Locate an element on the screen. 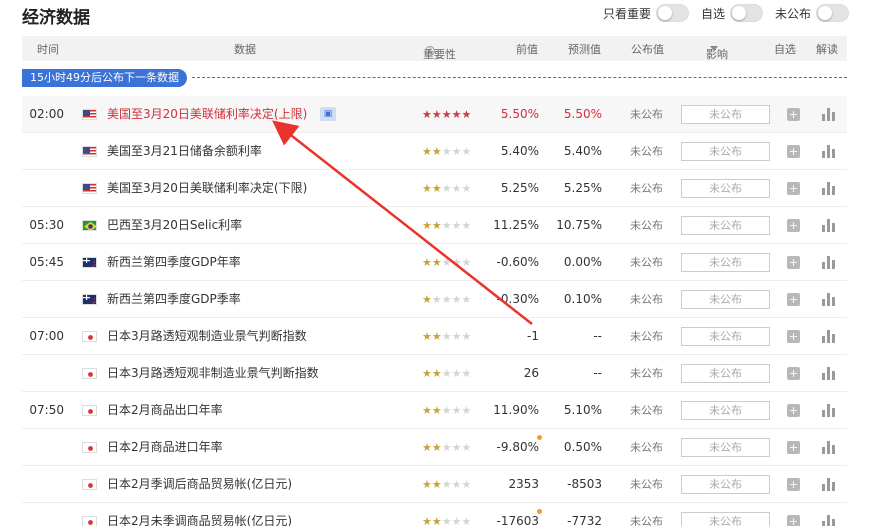  indicator-name: 美国至3月20日美联储利率决定(上限) is located at coordinates (207, 114).